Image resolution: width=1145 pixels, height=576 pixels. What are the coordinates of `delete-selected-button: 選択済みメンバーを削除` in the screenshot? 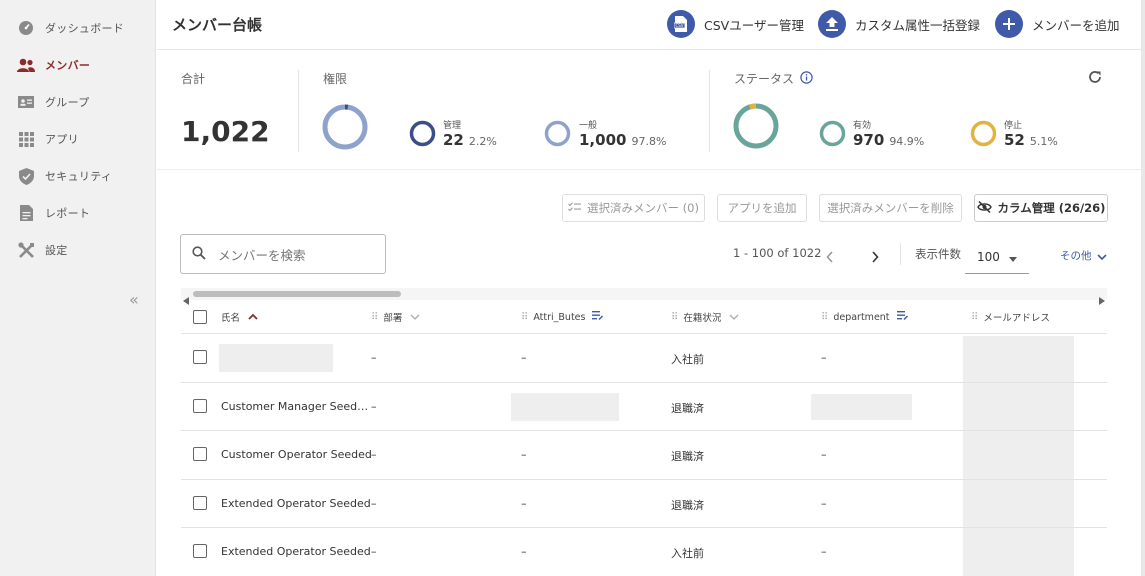 It's located at (890, 208).